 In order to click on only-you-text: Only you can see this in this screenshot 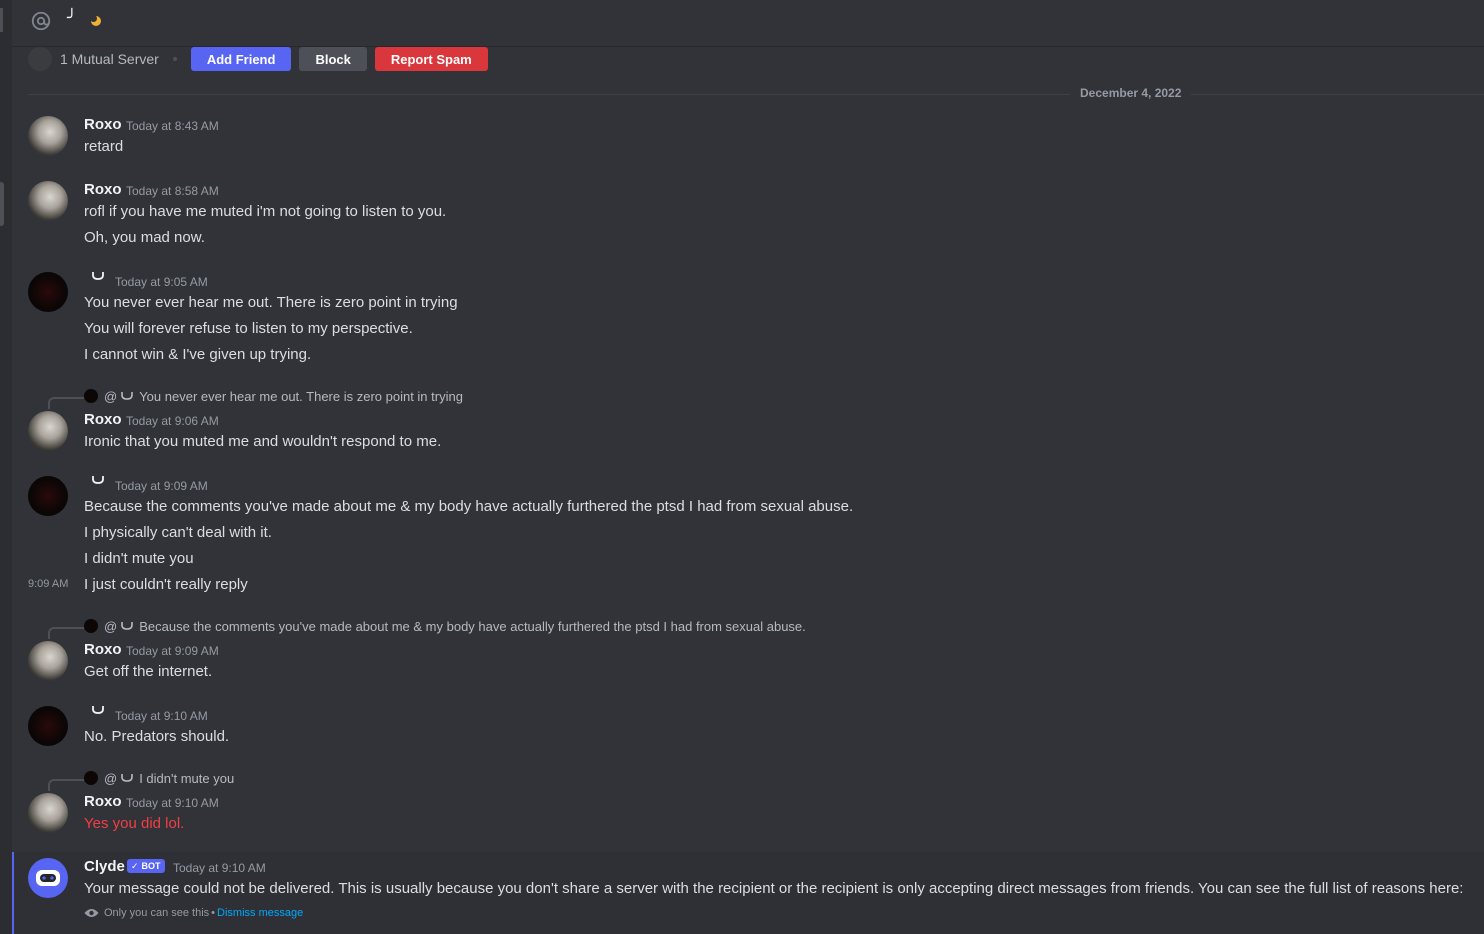, I will do `click(157, 913)`.